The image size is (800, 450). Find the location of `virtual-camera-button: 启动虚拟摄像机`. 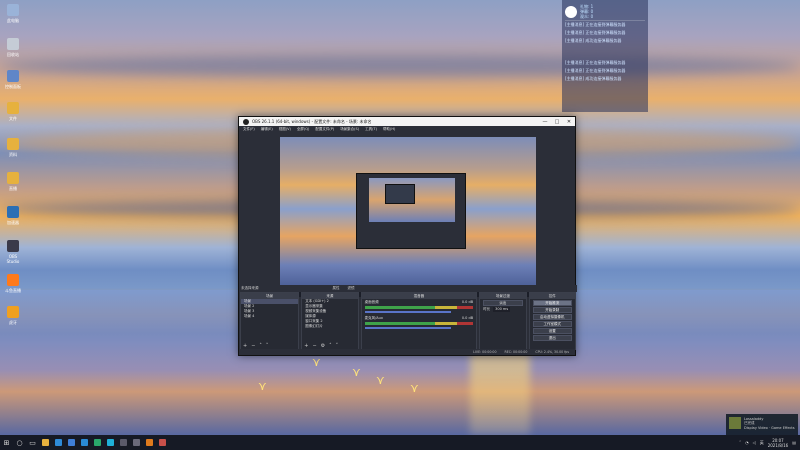

virtual-camera-button: 启动虚拟摄像机 is located at coordinates (552, 317).